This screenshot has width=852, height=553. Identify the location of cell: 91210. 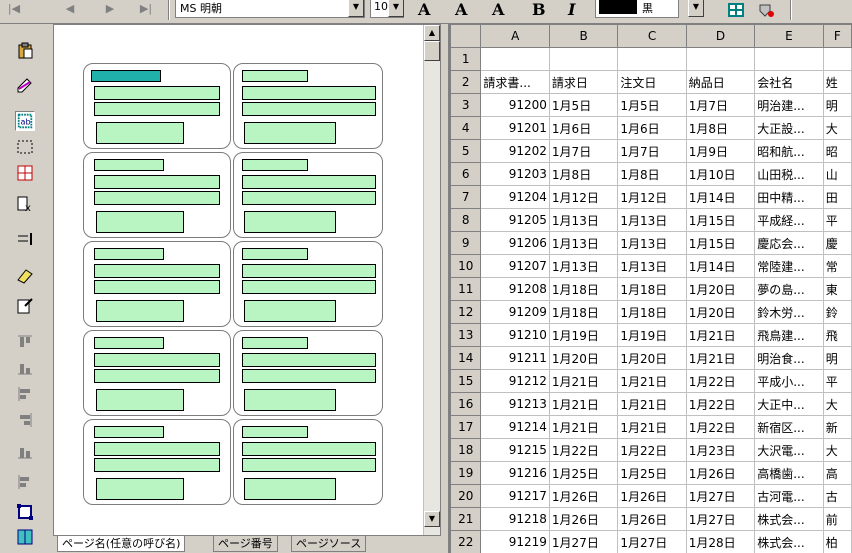
(515, 335).